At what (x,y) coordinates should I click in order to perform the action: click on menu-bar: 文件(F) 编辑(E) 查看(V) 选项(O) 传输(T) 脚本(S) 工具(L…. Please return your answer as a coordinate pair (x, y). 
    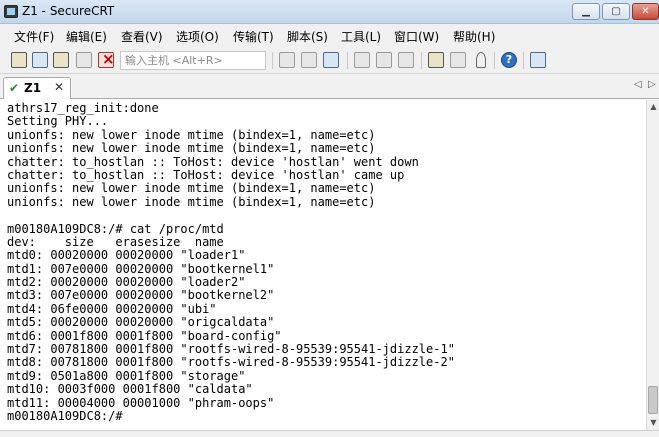
    Looking at the image, I should click on (329, 35).